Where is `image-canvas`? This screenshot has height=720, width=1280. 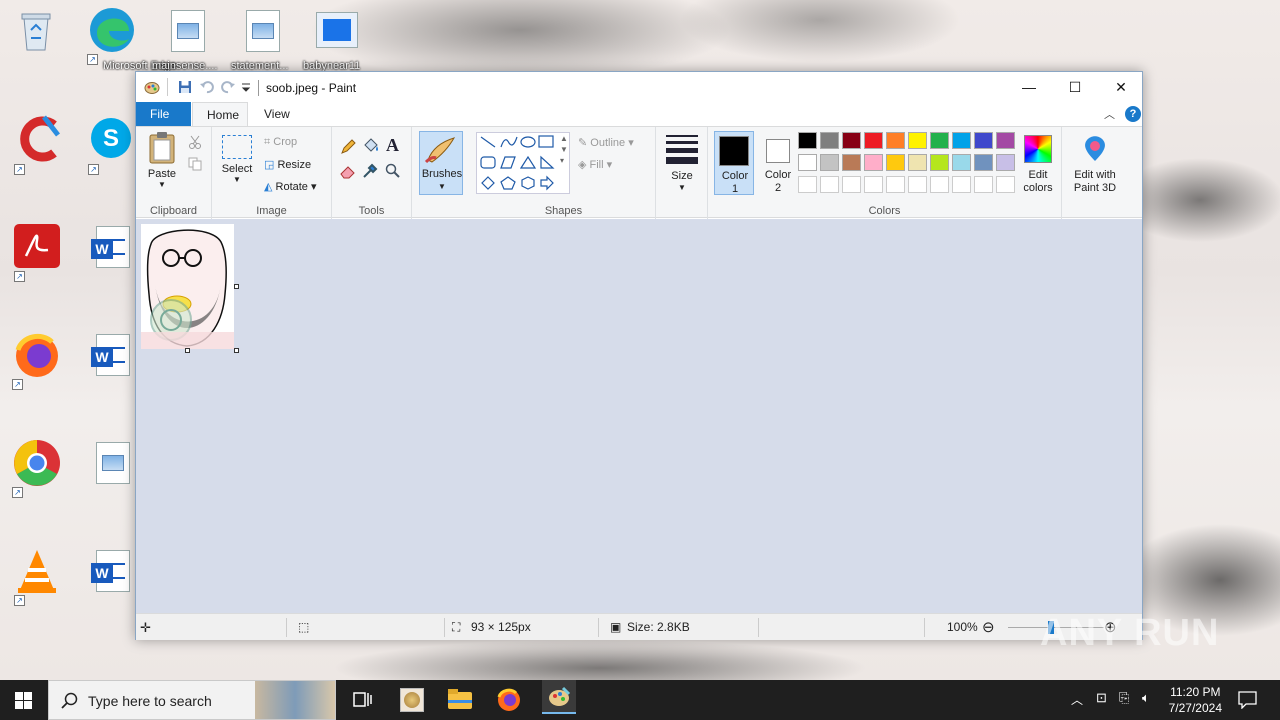 image-canvas is located at coordinates (187, 286).